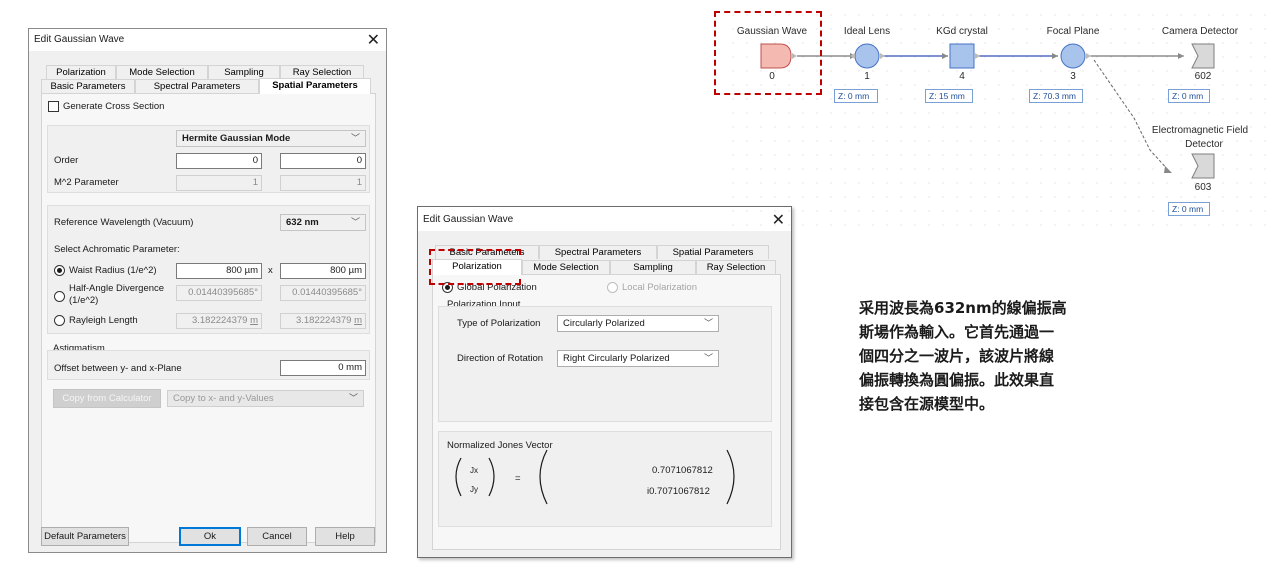 This screenshot has width=1267, height=570. What do you see at coordinates (59, 296) in the screenshot?
I see `divergence-radio` at bounding box center [59, 296].